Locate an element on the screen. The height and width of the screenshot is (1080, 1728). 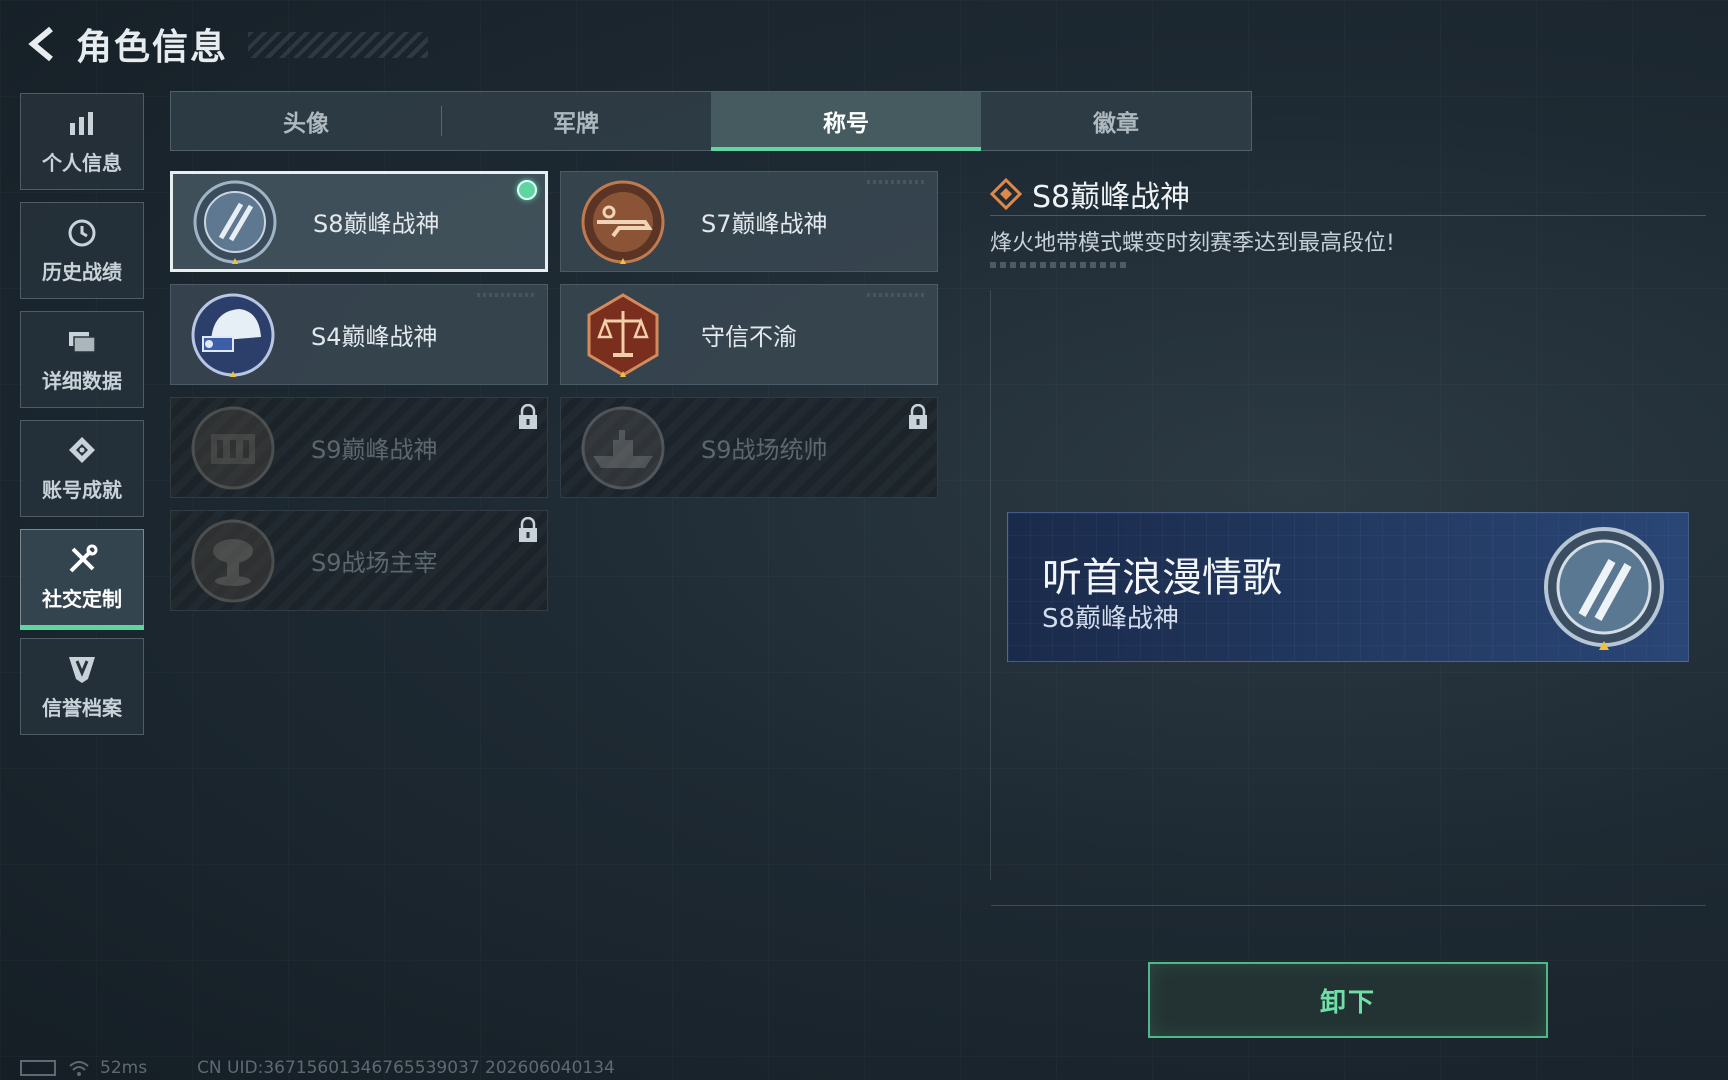
detail-decoration is located at coordinates (1058, 265).